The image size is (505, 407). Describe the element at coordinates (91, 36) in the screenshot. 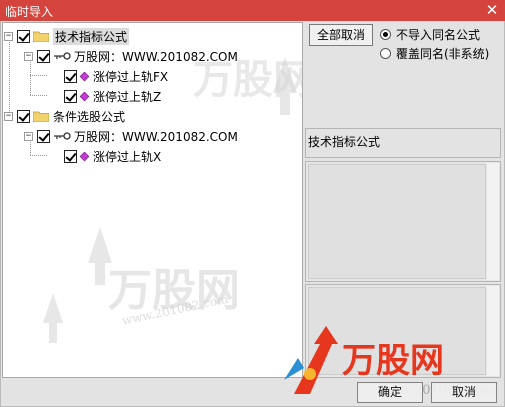

I see `group-label: 技术指标公式` at that location.